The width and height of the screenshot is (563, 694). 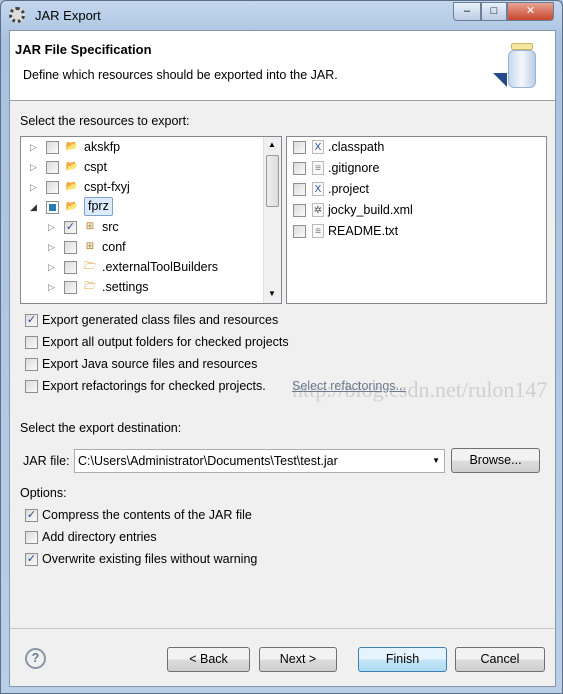 I want to click on maximize-button: □, so click(x=494, y=11).